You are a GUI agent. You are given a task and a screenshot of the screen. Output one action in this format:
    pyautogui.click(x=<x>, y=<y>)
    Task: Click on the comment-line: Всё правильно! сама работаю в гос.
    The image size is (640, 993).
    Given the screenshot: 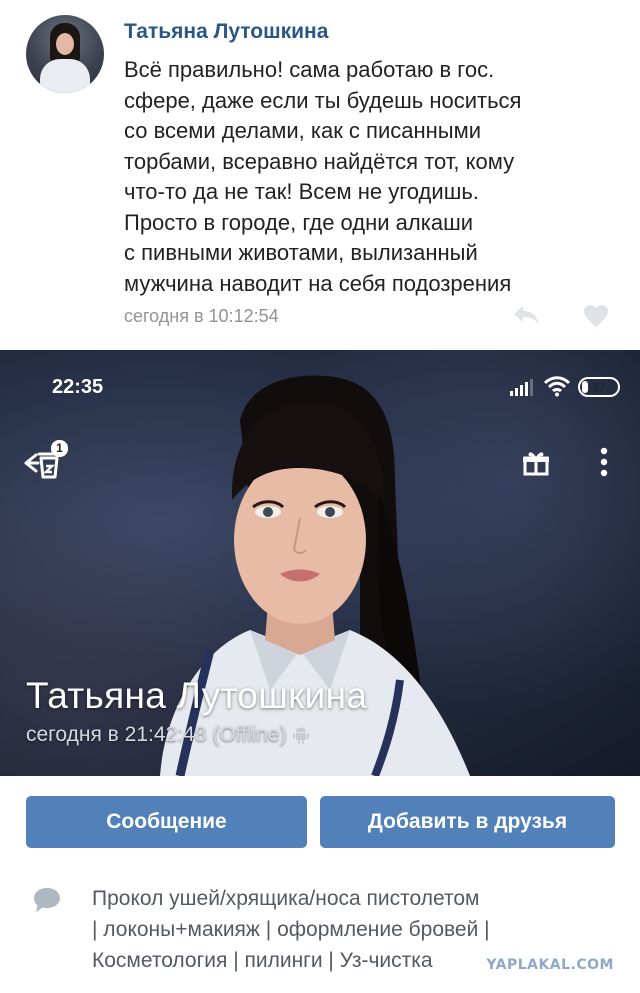 What is the action you would take?
    pyautogui.click(x=309, y=69)
    